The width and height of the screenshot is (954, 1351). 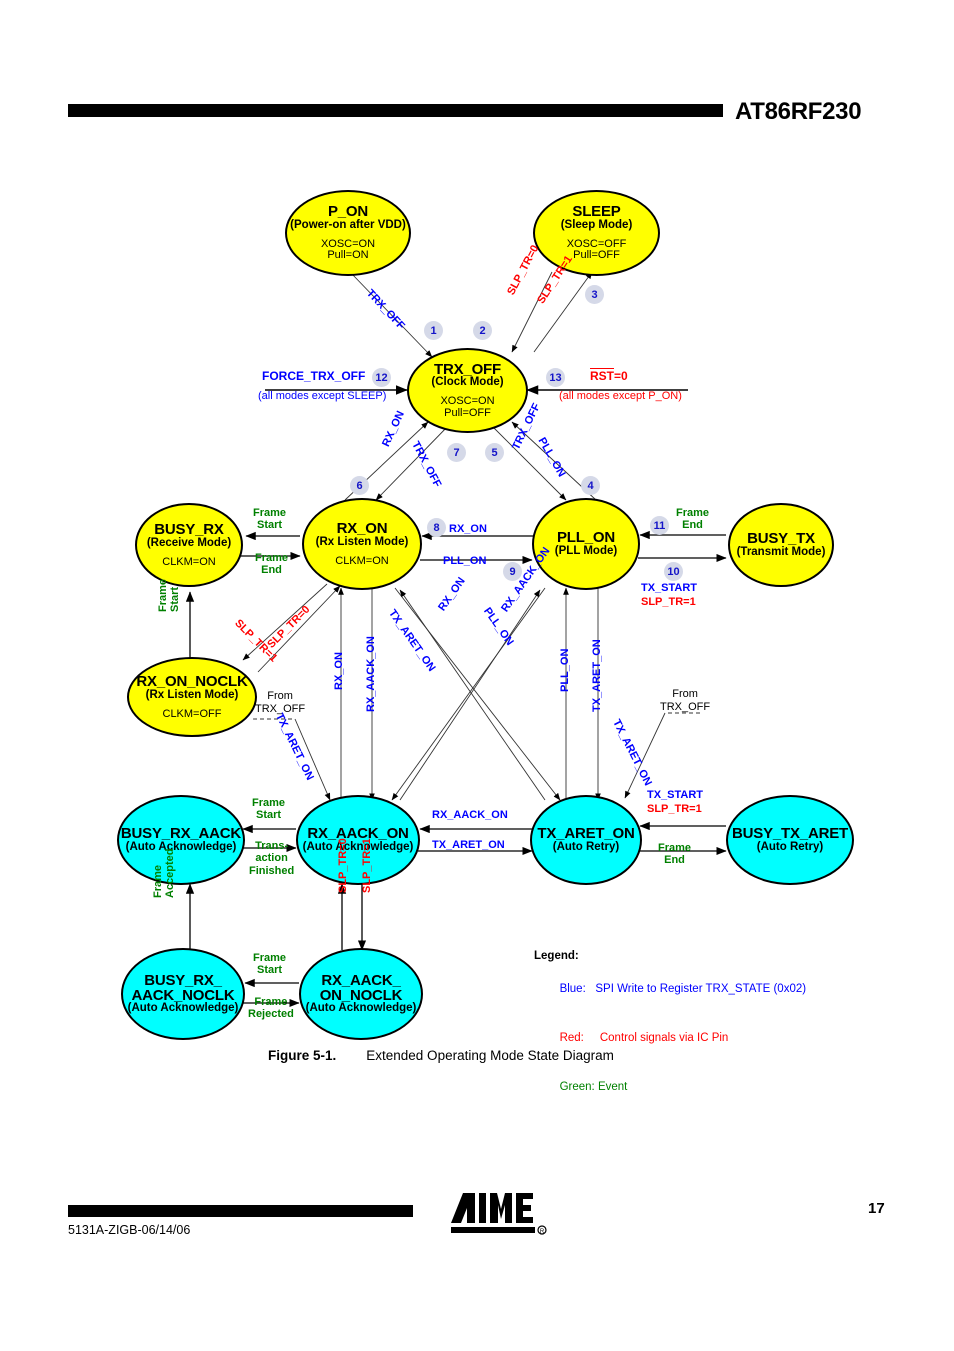 I want to click on state-name: RX_AACK_, so click(x=361, y=981).